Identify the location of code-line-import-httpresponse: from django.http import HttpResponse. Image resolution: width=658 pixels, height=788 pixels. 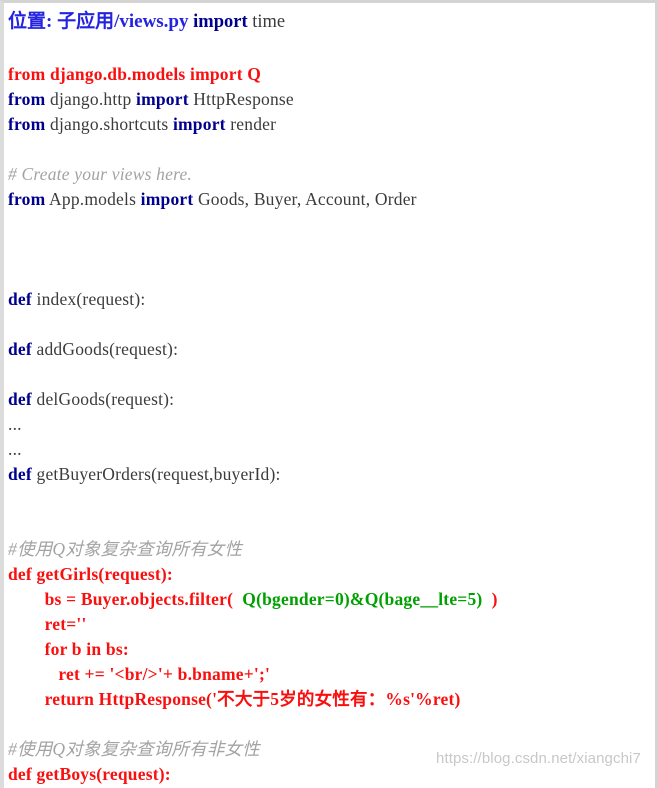
(331, 99).